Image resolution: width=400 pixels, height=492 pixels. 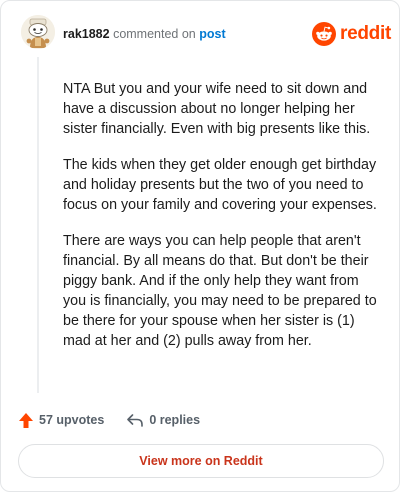 What do you see at coordinates (365, 33) in the screenshot?
I see `brand-wordmark: reddit` at bounding box center [365, 33].